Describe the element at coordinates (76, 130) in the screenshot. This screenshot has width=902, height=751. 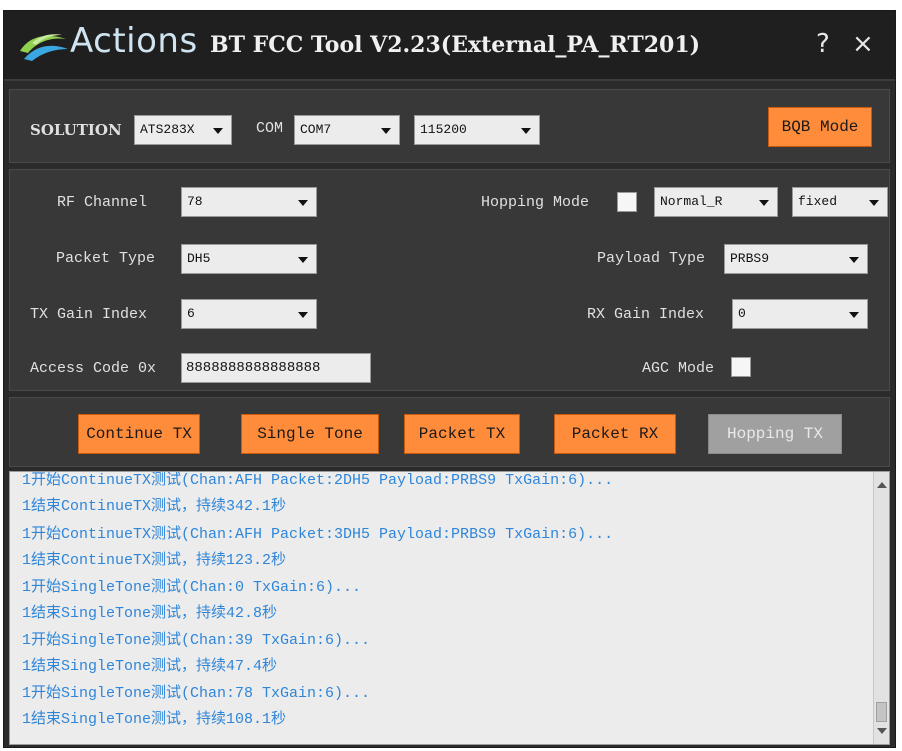
I see `solution-label: SOLUTION` at that location.